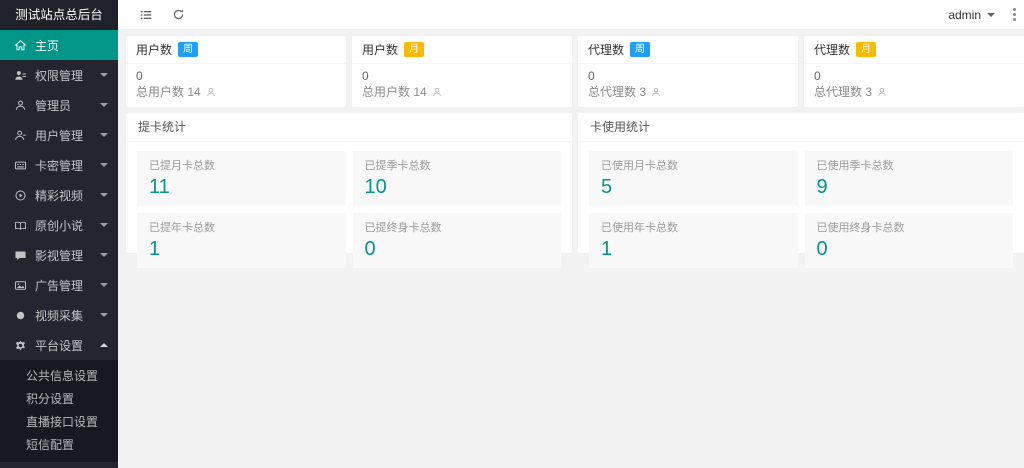 This screenshot has width=1024, height=468. I want to click on admin-dropdown: admin, so click(971, 15).